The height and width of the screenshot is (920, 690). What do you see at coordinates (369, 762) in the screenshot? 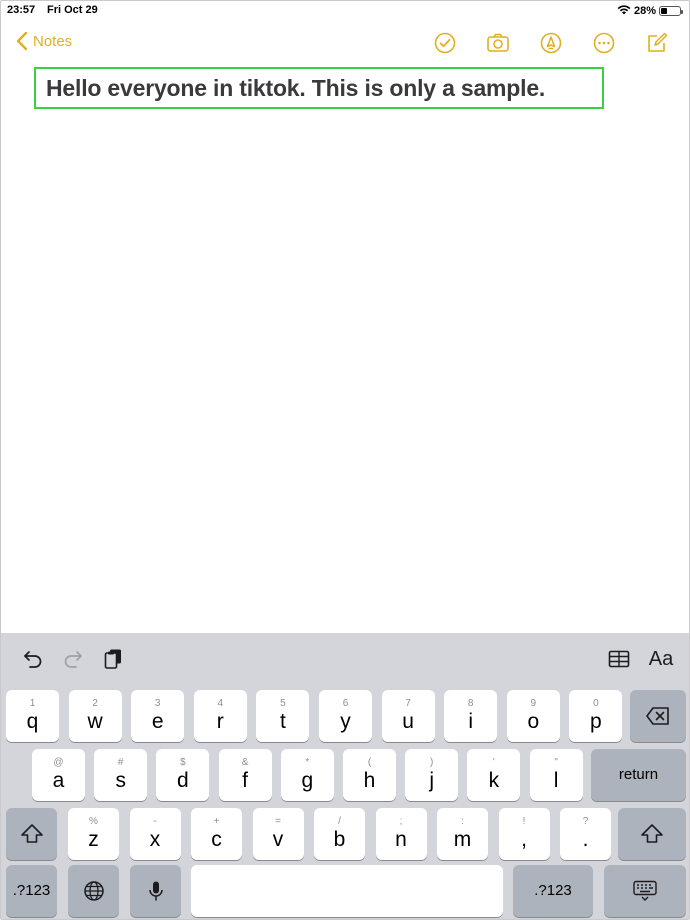
I see `key-secondary-label: (` at bounding box center [369, 762].